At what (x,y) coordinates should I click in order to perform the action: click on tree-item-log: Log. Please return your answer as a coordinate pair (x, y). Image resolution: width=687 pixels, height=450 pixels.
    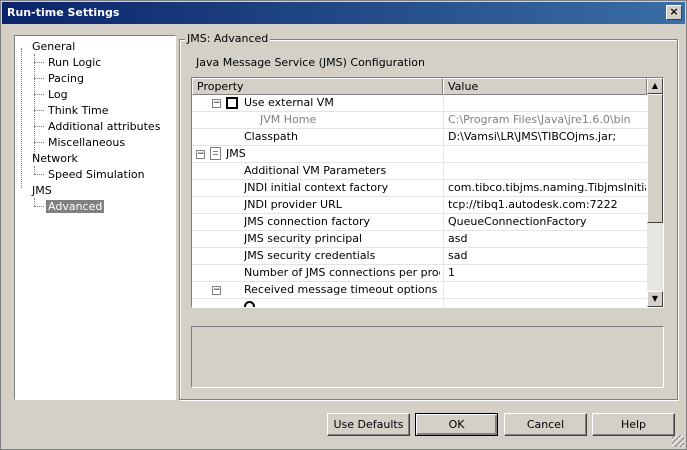
    Looking at the image, I should click on (58, 94).